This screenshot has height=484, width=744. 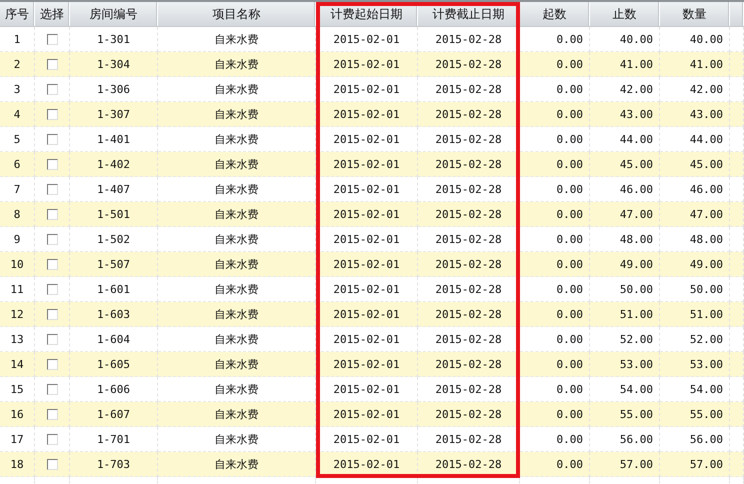 What do you see at coordinates (17, 14) in the screenshot?
I see `column-header: 序号` at bounding box center [17, 14].